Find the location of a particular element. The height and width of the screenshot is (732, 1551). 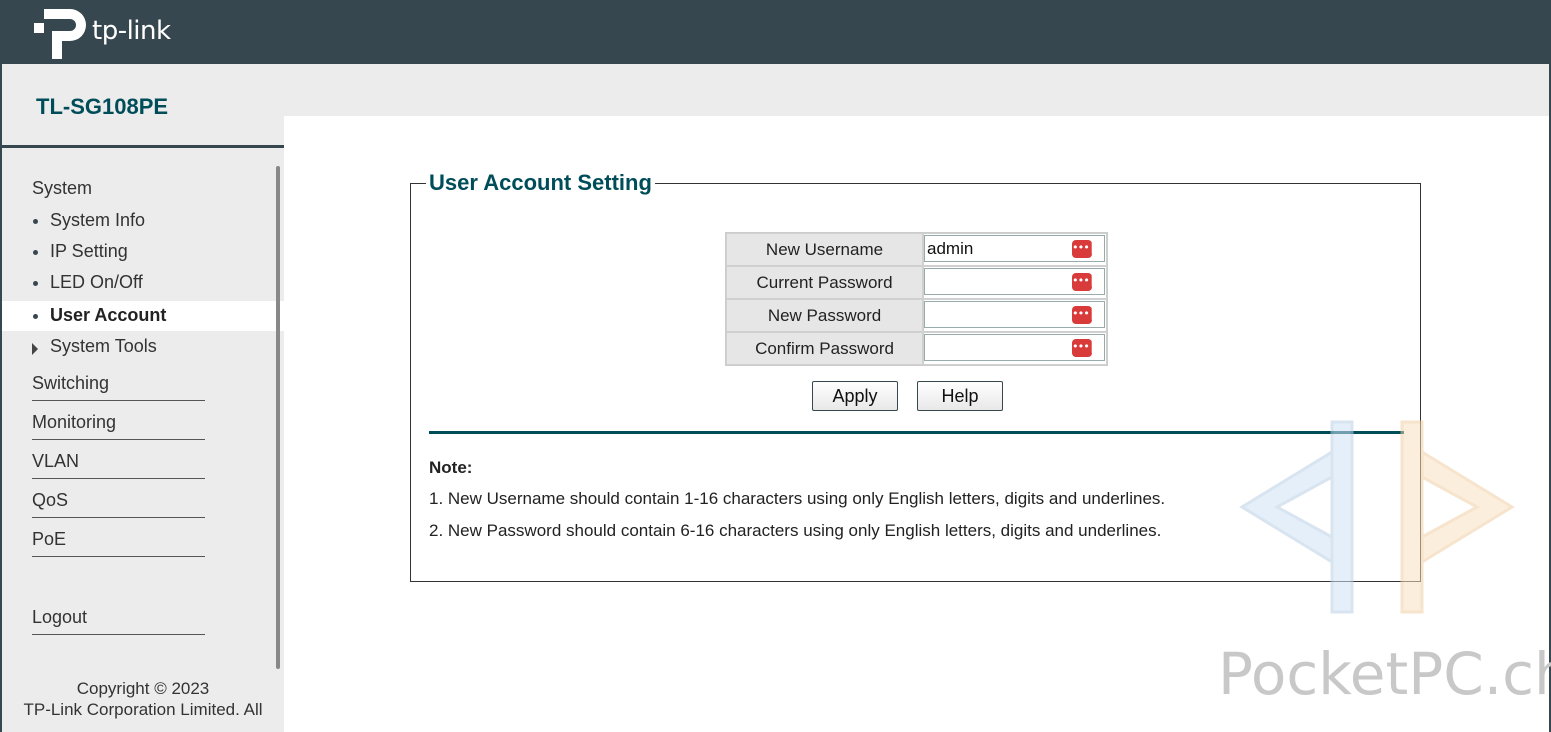

nav-group-vlan: VLAN is located at coordinates (55, 461).